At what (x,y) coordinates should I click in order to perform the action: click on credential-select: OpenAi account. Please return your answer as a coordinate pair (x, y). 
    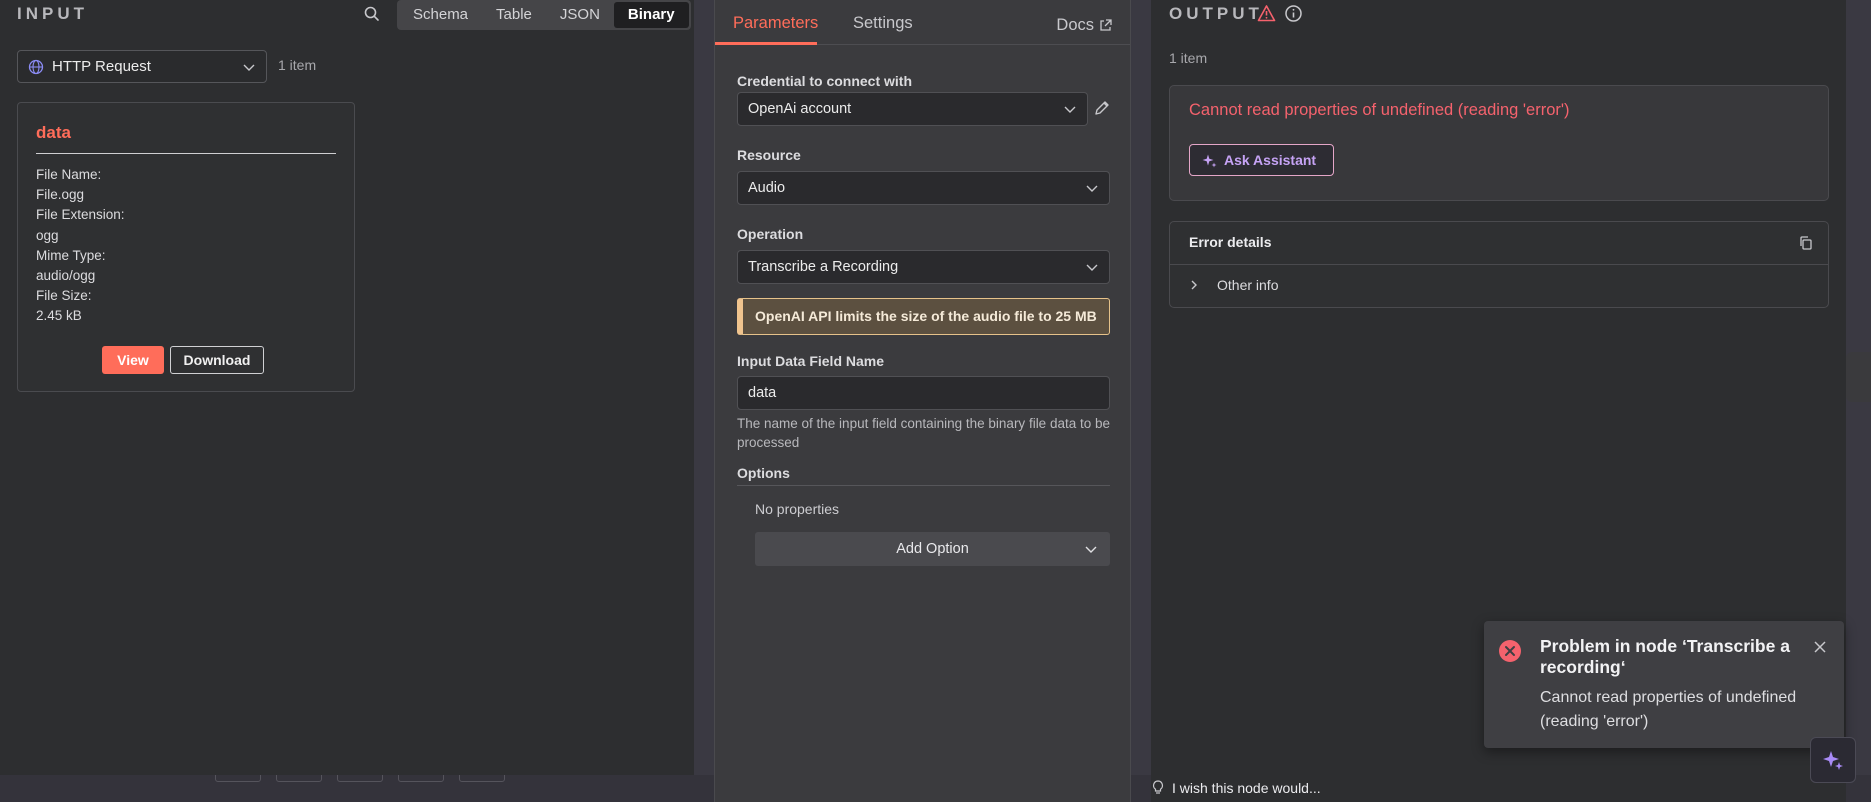
    Looking at the image, I should click on (912, 109).